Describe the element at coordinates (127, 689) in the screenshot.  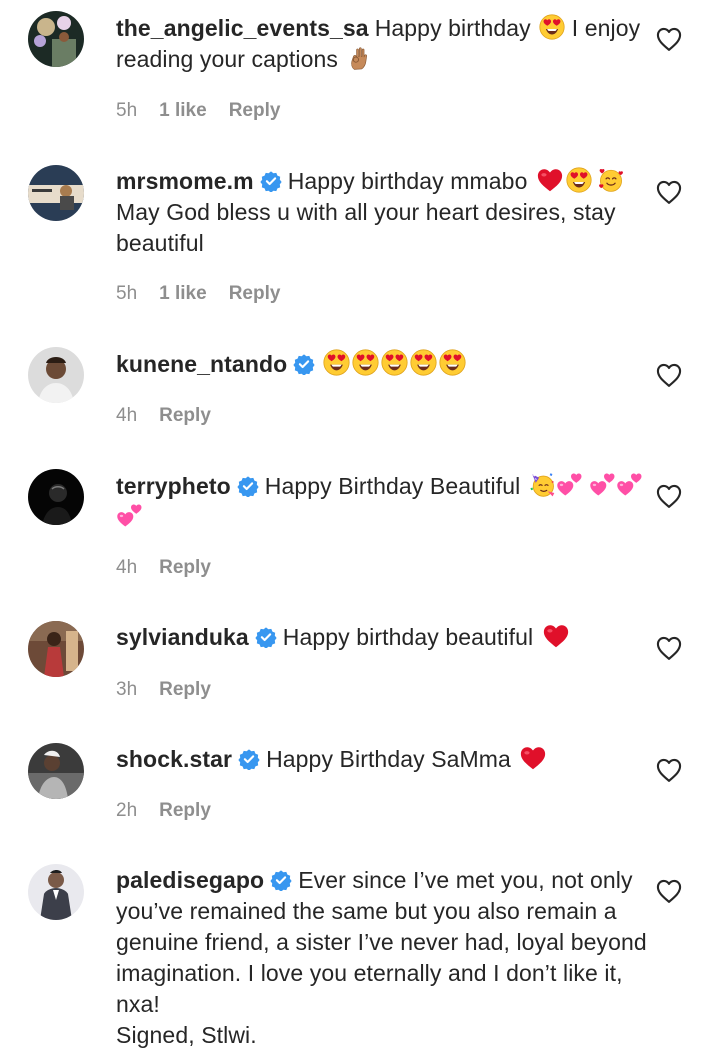
I see `timestamp: 3h` at that location.